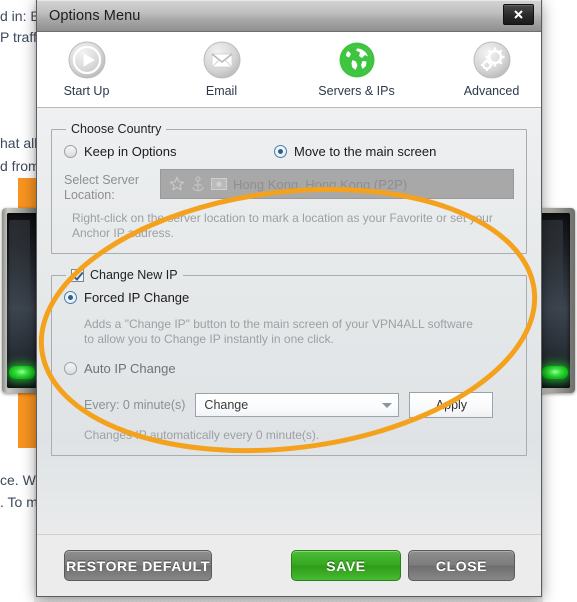  What do you see at coordinates (356, 60) in the screenshot?
I see `globe-icon` at bounding box center [356, 60].